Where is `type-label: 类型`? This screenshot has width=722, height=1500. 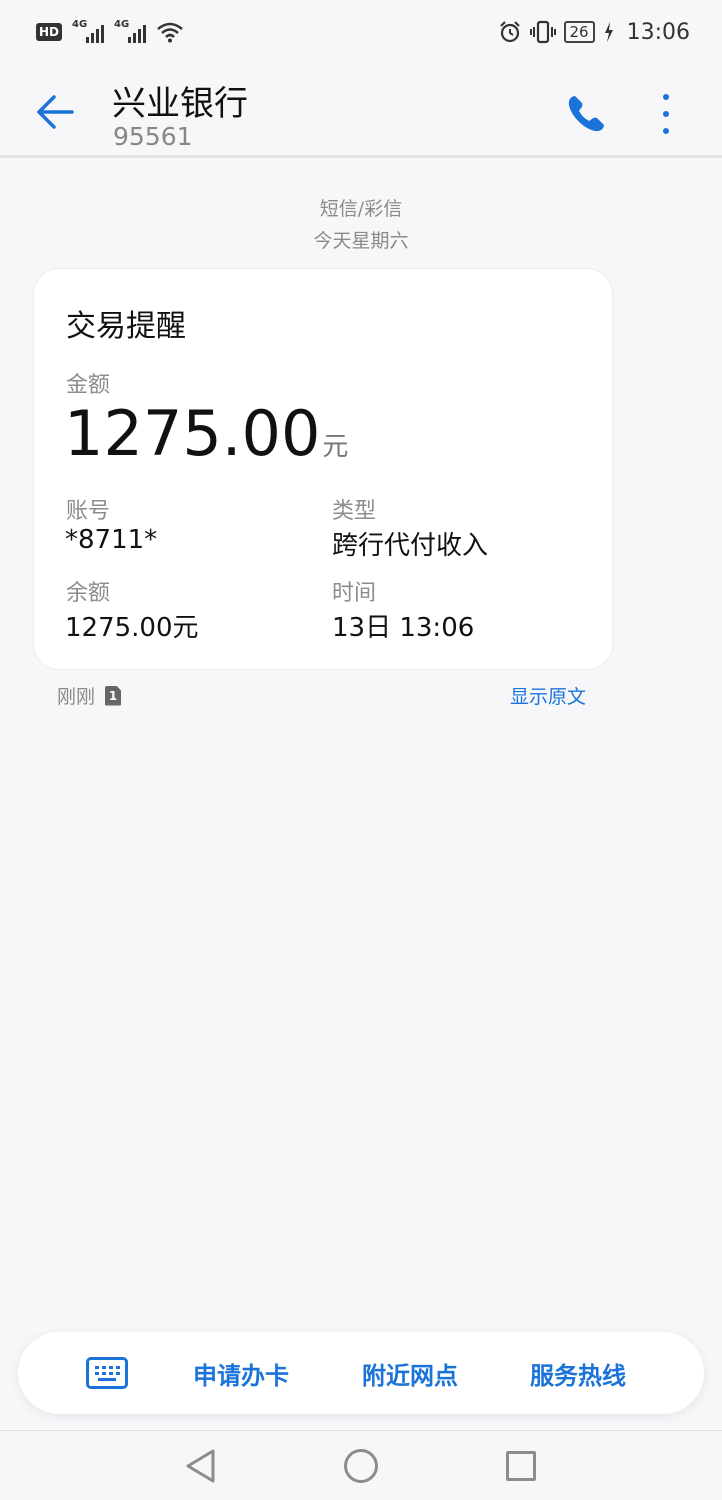
type-label: 类型 is located at coordinates (354, 511).